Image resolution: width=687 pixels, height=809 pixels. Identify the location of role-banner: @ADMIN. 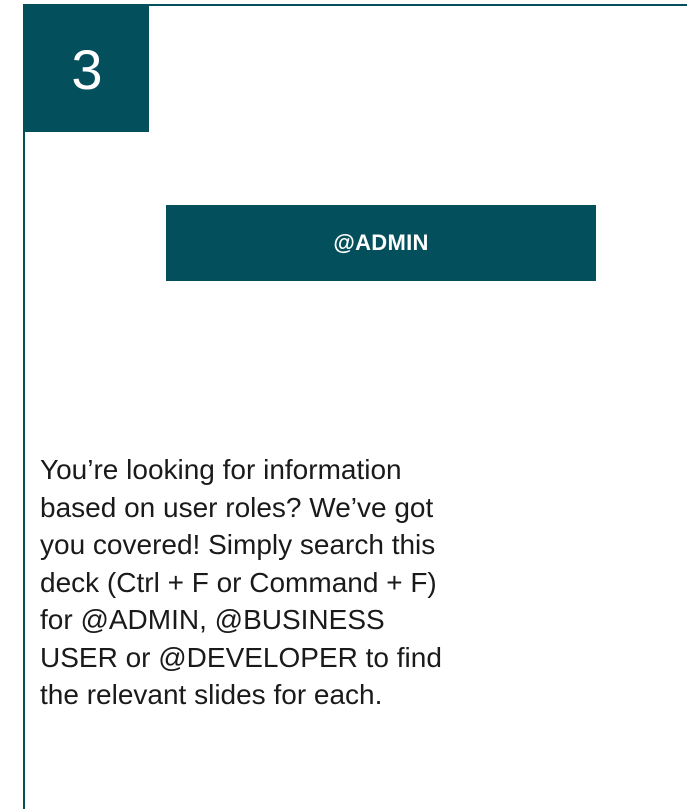
(381, 243).